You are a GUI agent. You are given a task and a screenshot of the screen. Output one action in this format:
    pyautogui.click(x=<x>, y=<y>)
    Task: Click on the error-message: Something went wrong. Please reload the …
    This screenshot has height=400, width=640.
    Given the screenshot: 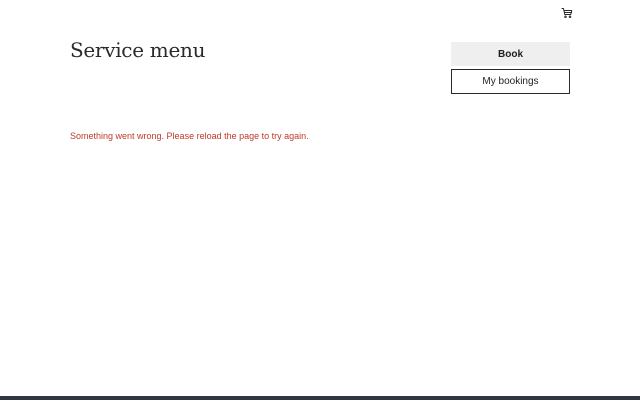 What is the action you would take?
    pyautogui.click(x=189, y=136)
    